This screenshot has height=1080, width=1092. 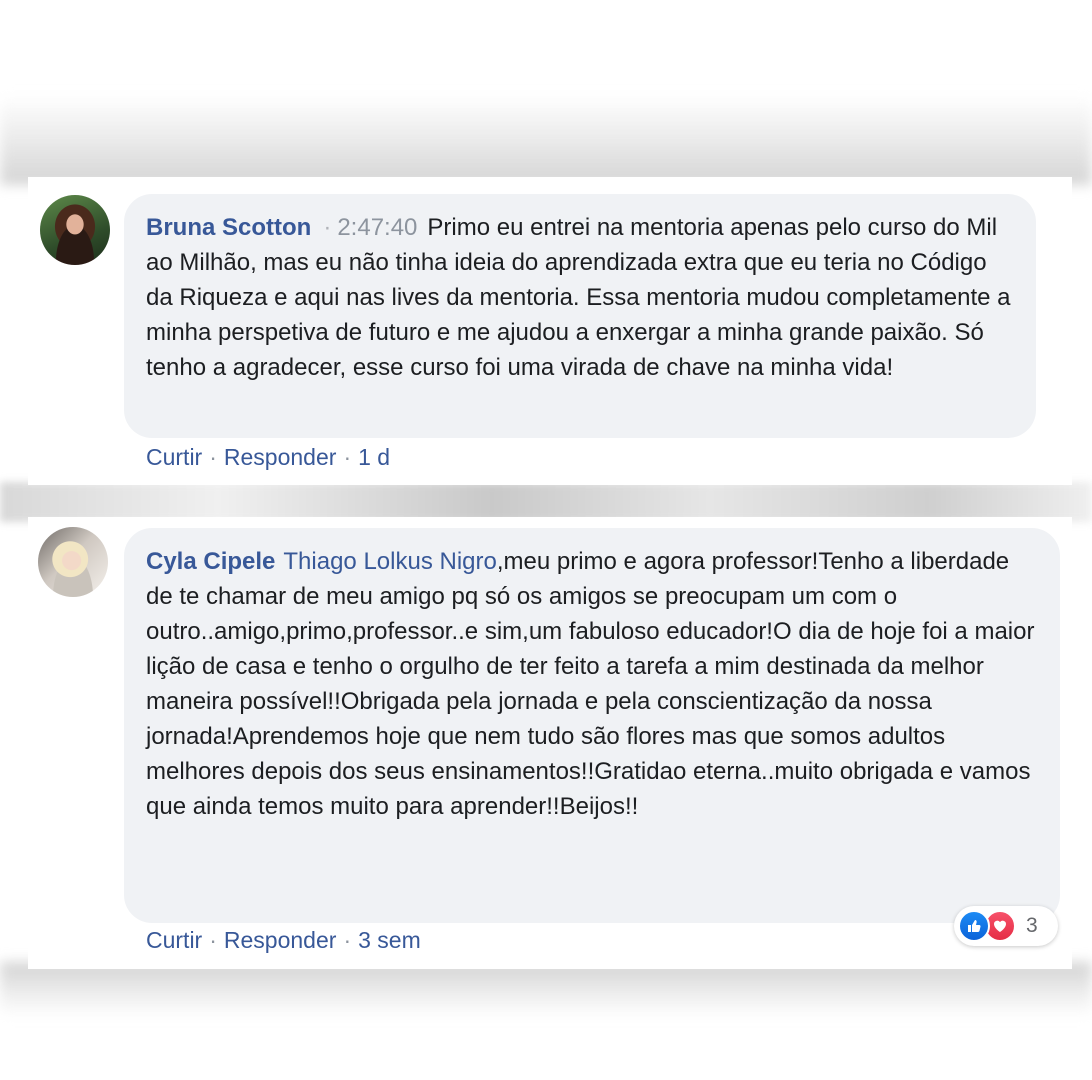 I want to click on blurred-background-bottom, so click(x=546, y=989).